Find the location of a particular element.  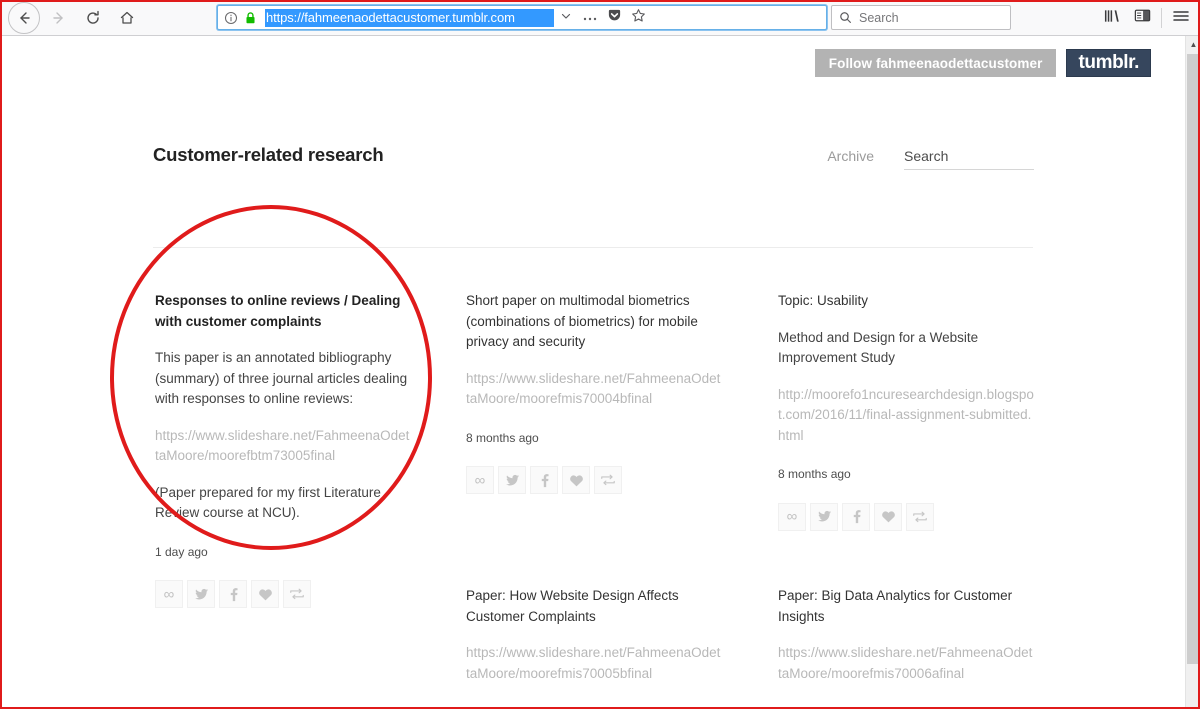

page-actions-button is located at coordinates (590, 17).